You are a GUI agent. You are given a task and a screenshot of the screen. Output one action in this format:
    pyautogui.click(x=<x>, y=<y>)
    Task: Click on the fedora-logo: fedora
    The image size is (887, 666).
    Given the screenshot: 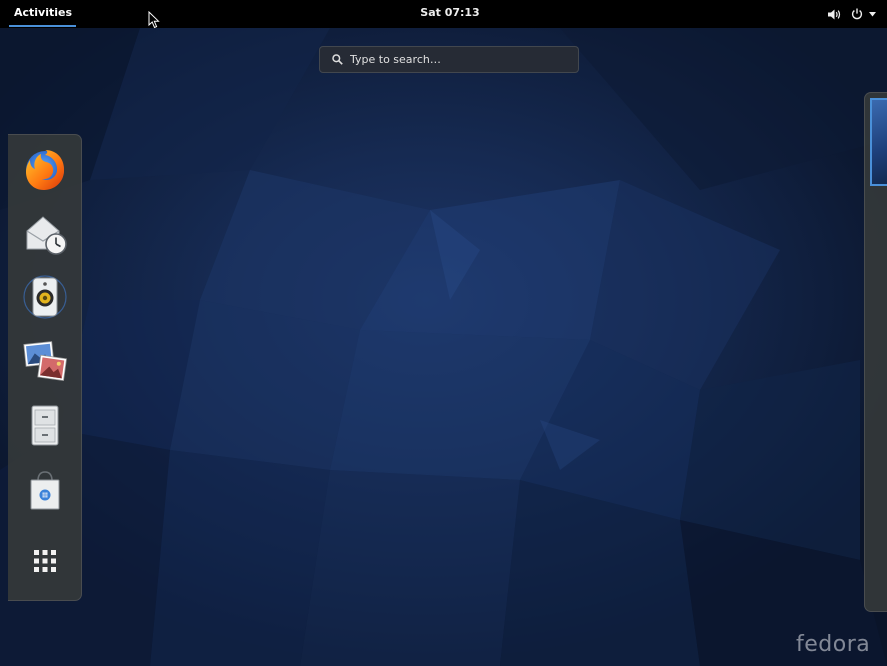 What is the action you would take?
    pyautogui.click(x=833, y=644)
    